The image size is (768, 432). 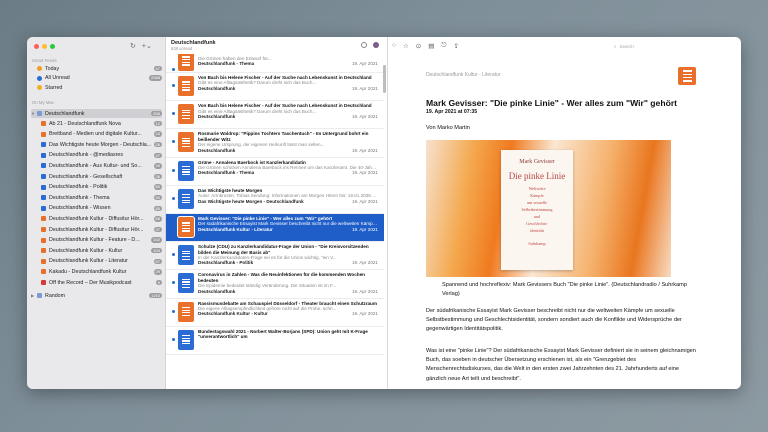 I want to click on star-icon: ☆, so click(x=406, y=46).